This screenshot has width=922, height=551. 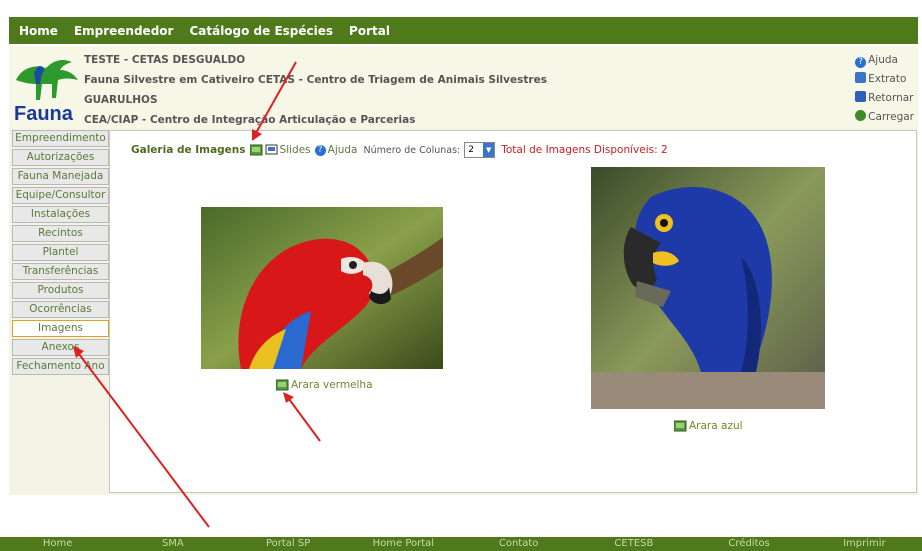 What do you see at coordinates (288, 544) in the screenshot?
I see `footer-link-portal-sp: Portal SP` at bounding box center [288, 544].